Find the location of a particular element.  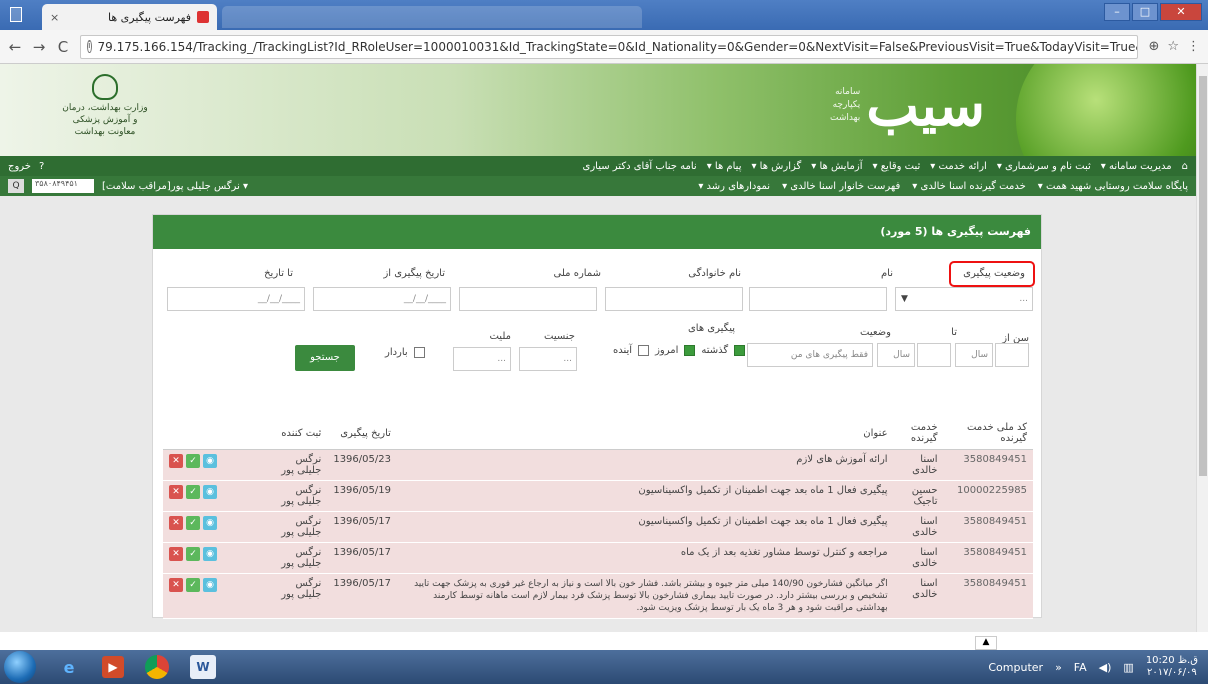

age-to-unit: سال is located at coordinates (896, 355).